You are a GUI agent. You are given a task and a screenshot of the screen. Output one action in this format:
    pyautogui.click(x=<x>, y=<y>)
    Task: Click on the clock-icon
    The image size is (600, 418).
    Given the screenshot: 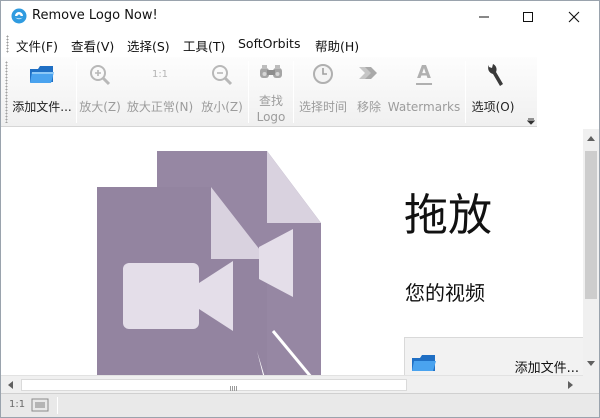 What is the action you would take?
    pyautogui.click(x=323, y=74)
    